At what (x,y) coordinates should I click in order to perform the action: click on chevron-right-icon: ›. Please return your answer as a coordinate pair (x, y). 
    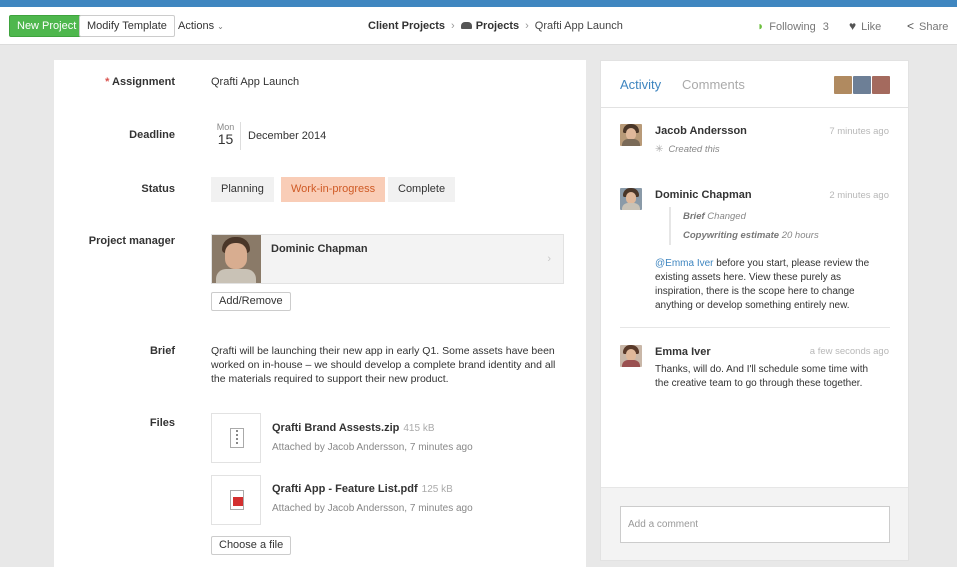
    Looking at the image, I should click on (549, 259).